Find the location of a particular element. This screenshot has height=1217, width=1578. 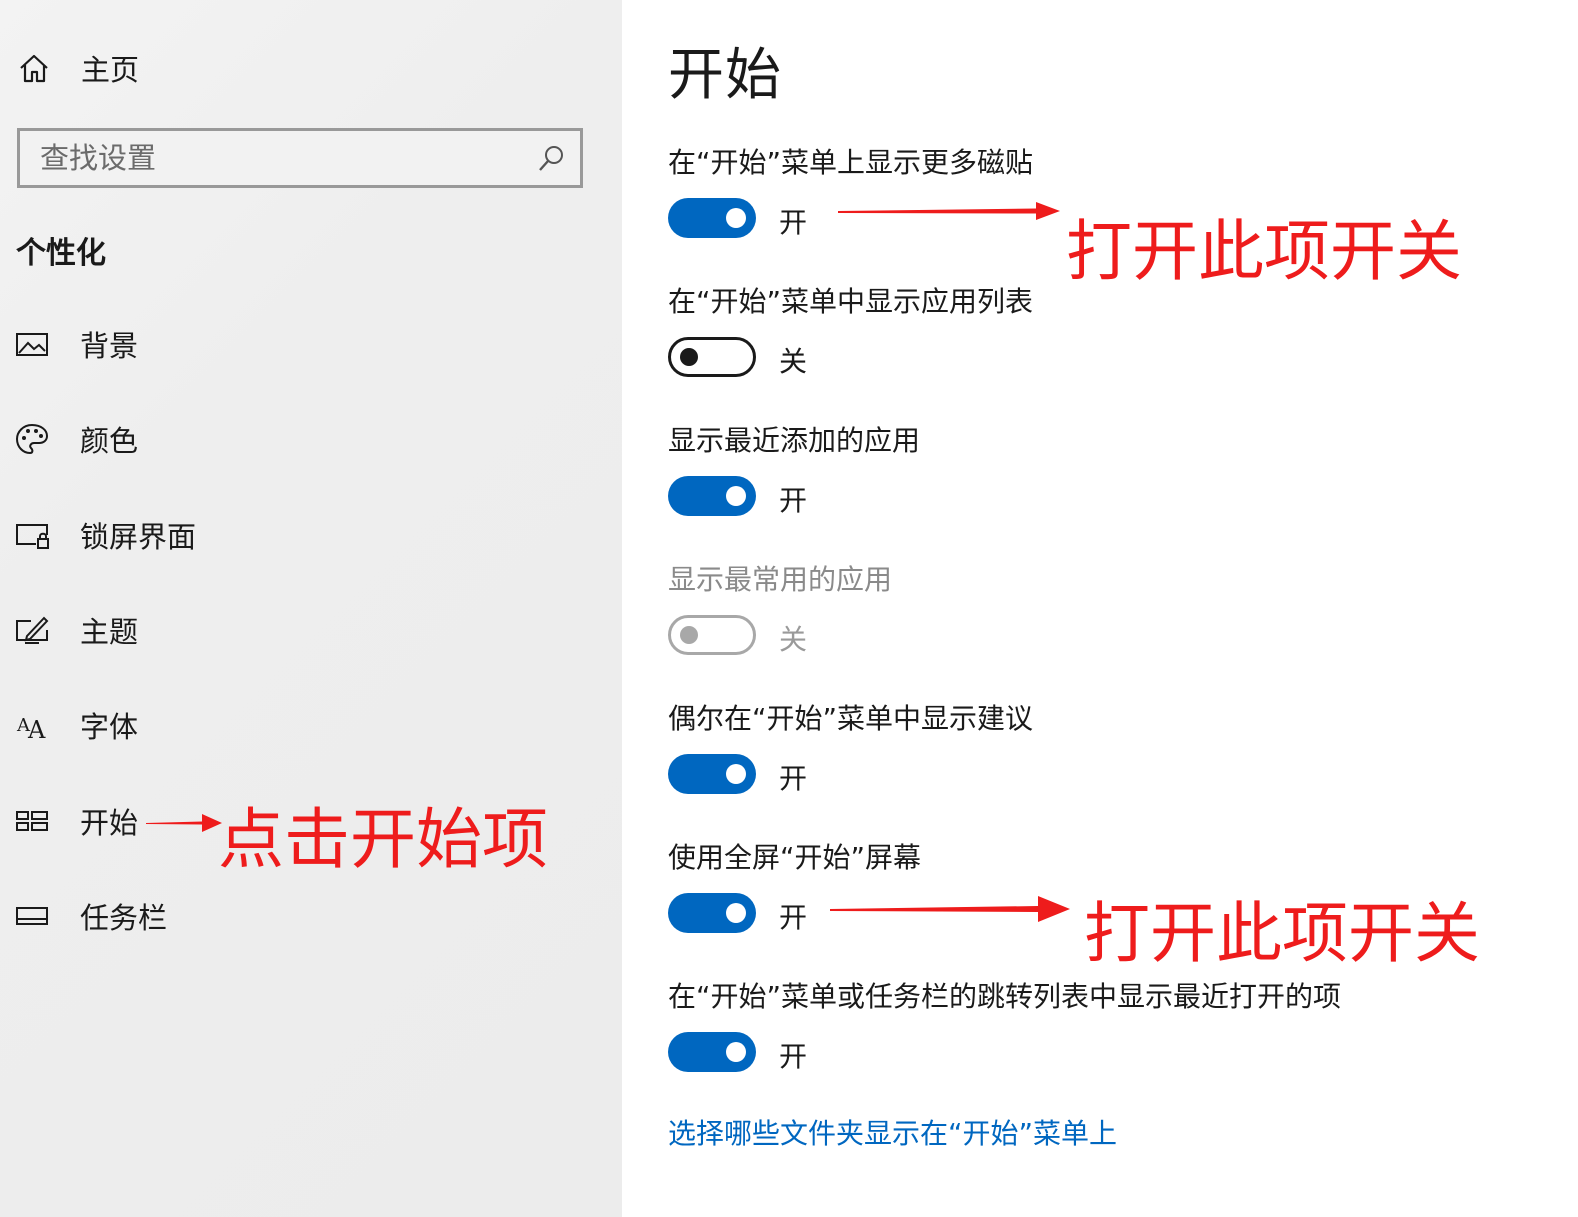

nav-home: 主页 is located at coordinates (77, 68).